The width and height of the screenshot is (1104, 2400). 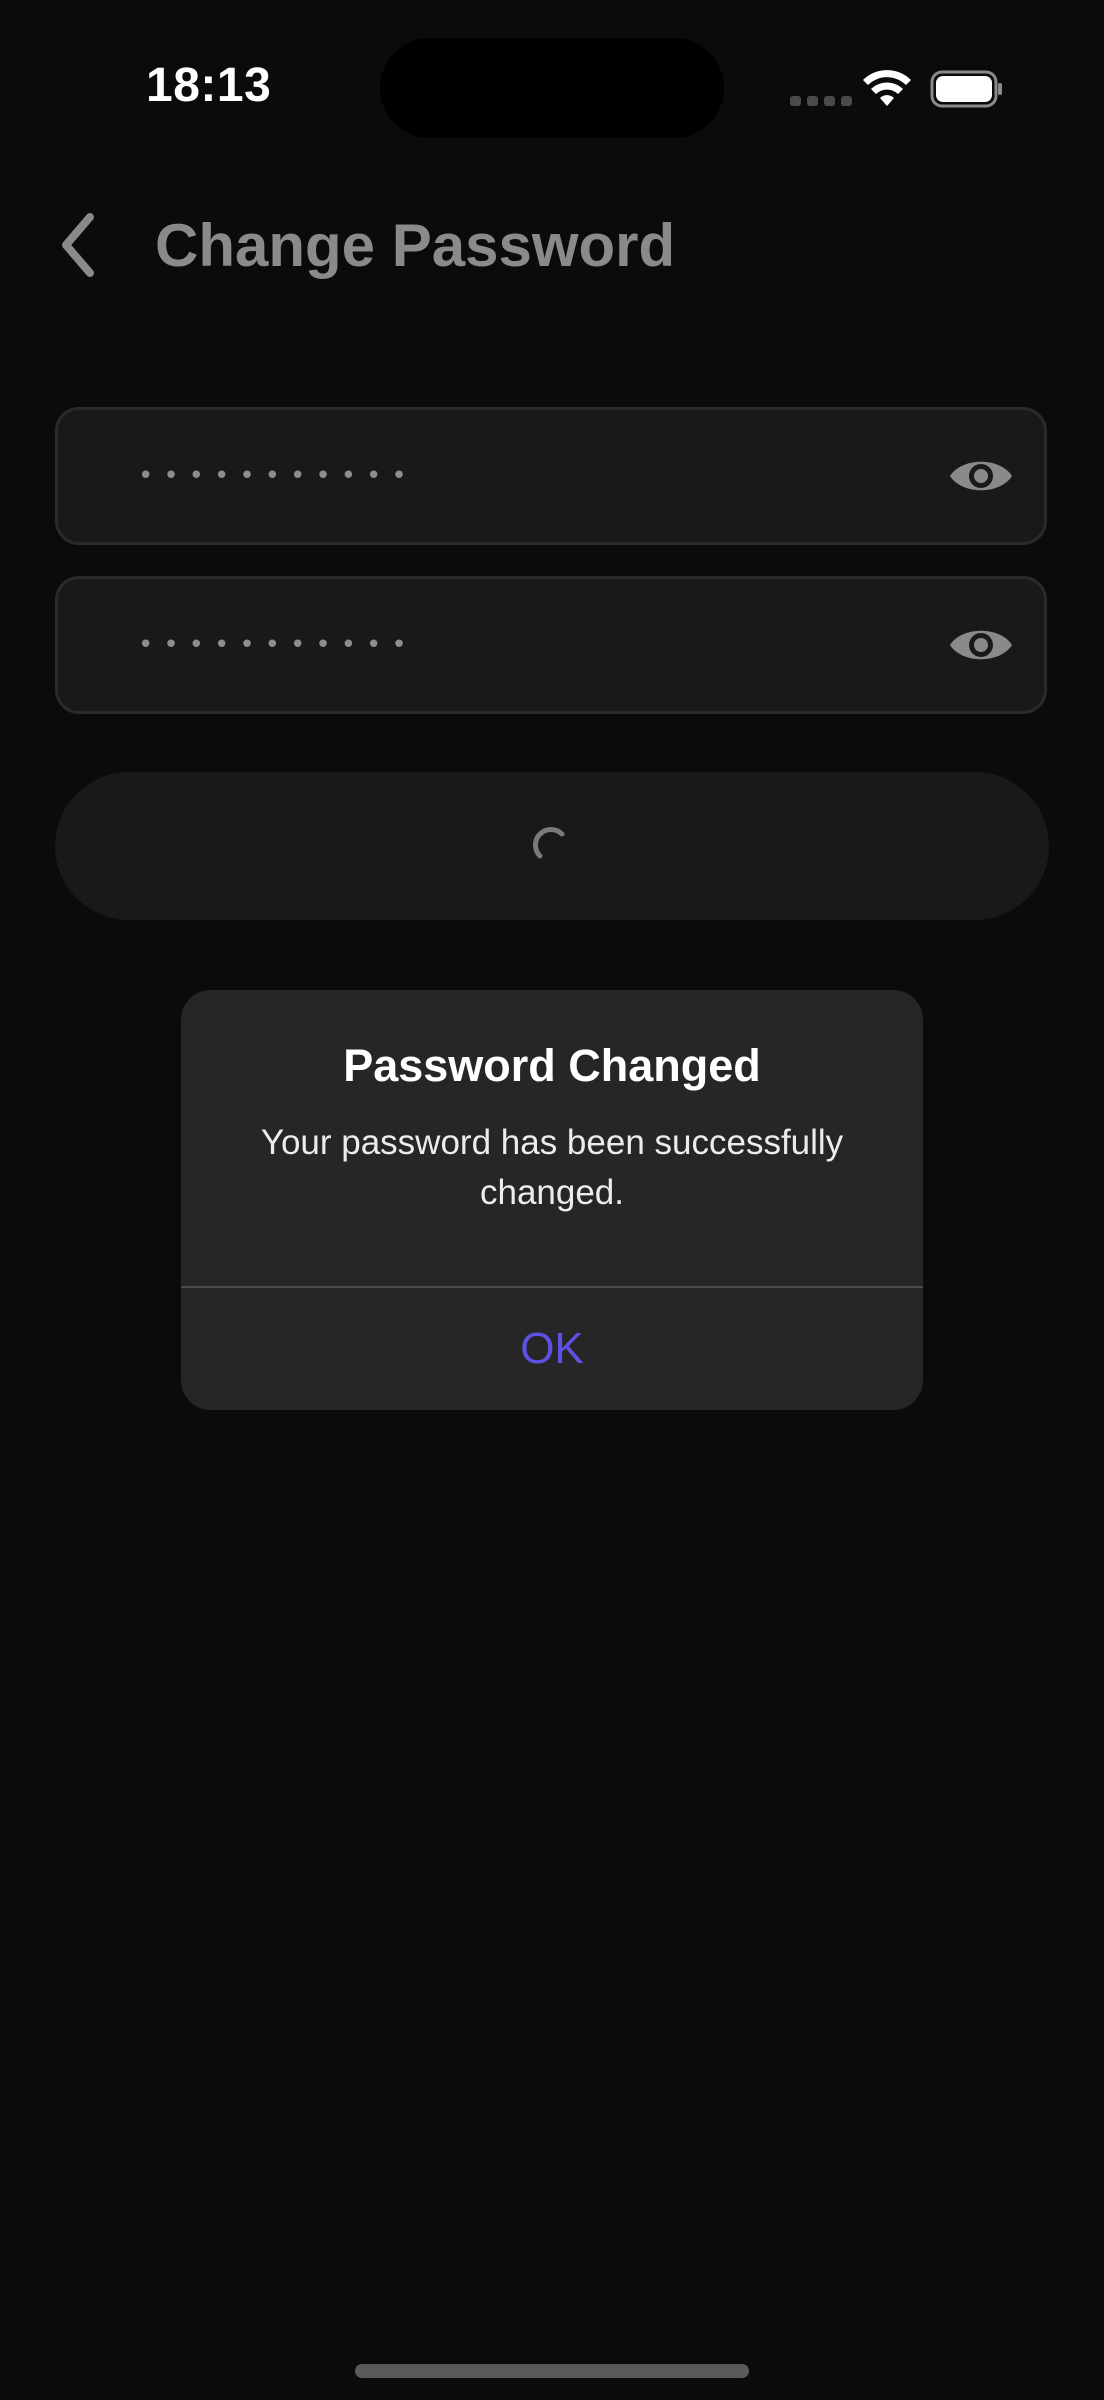 I want to click on alert-title: Password Changed, so click(x=552, y=1065).